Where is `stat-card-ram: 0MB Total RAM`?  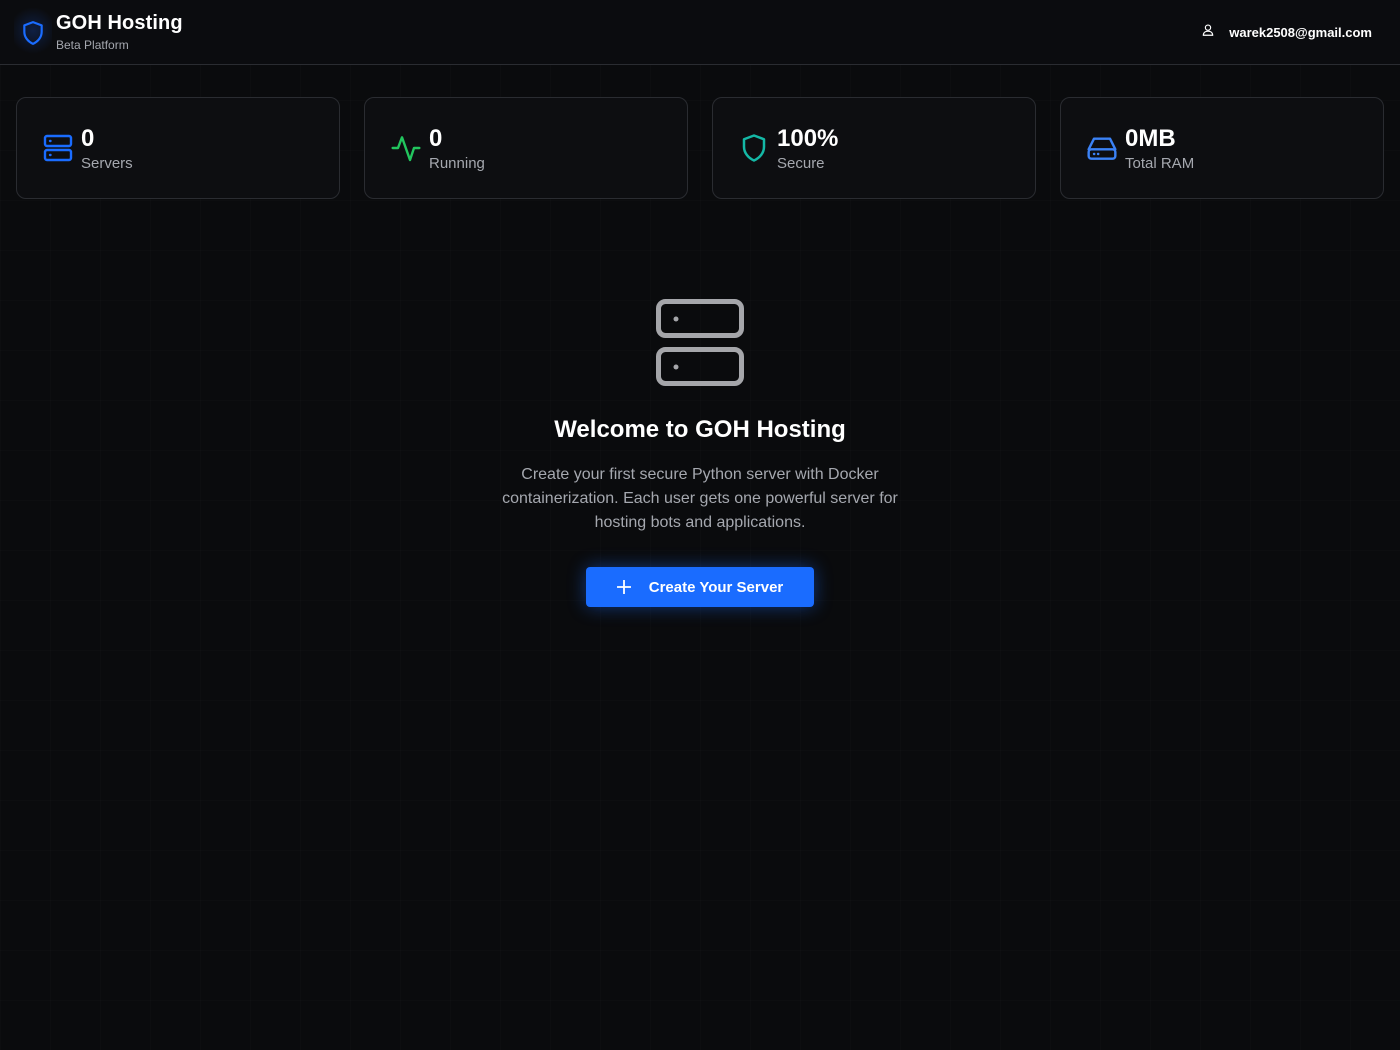
stat-card-ram: 0MB Total RAM is located at coordinates (1222, 148).